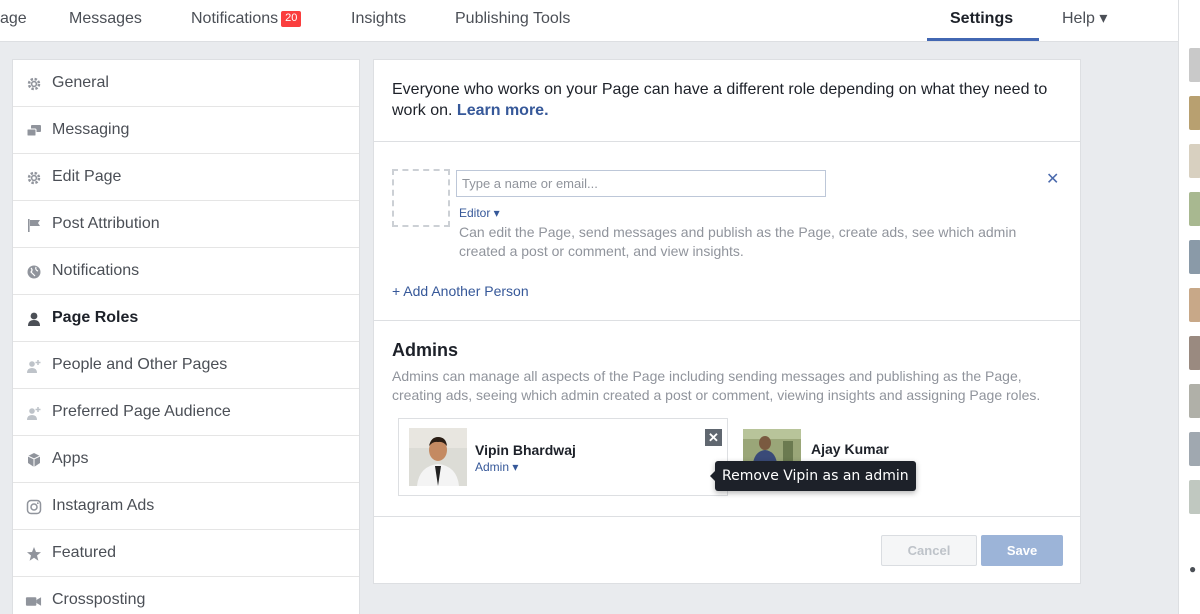  Describe the element at coordinates (186, 83) in the screenshot. I see `sidebar-item-general: General` at that location.